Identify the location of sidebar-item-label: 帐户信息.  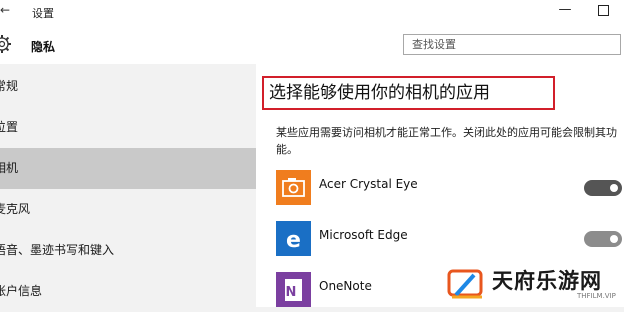
(21, 291).